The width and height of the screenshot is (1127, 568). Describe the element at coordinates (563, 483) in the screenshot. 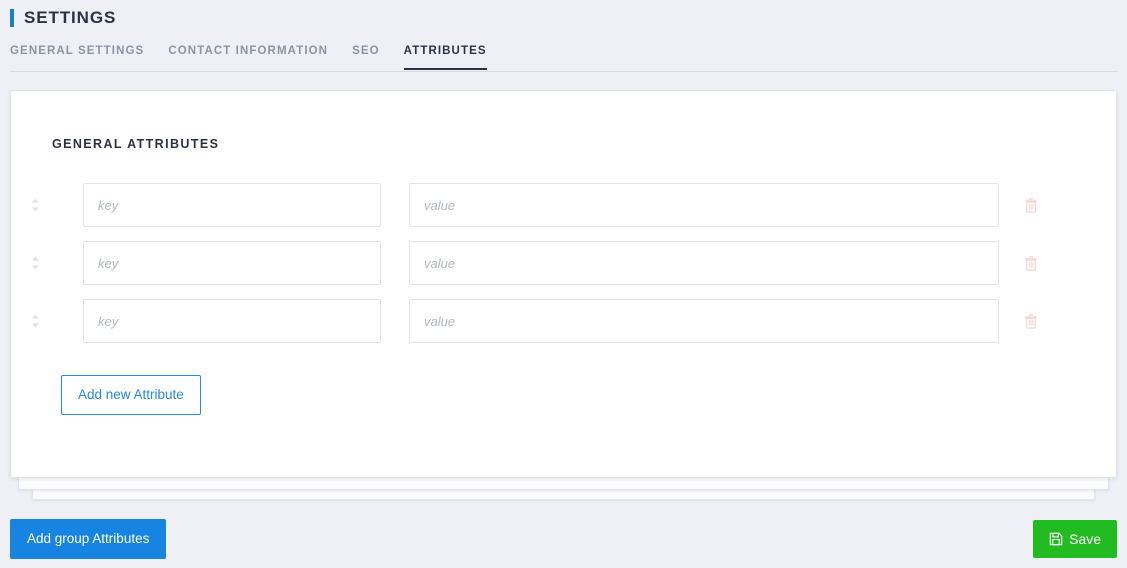

I see `card-stack-layer-front` at that location.